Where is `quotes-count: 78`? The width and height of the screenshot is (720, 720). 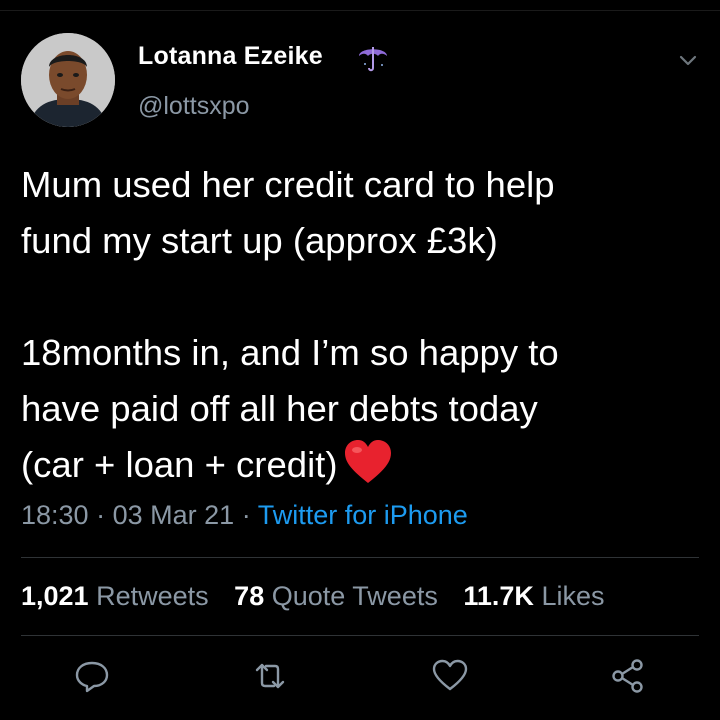
quotes-count: 78 is located at coordinates (249, 596).